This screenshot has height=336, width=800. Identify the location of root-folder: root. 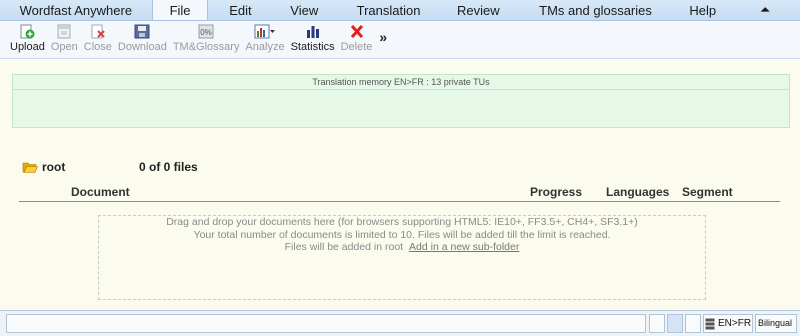
(43, 167).